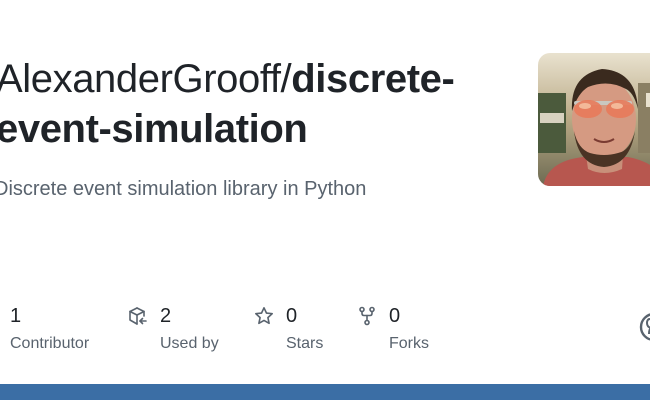  Describe the element at coordinates (395, 316) in the screenshot. I see `forks-count: 0` at that location.